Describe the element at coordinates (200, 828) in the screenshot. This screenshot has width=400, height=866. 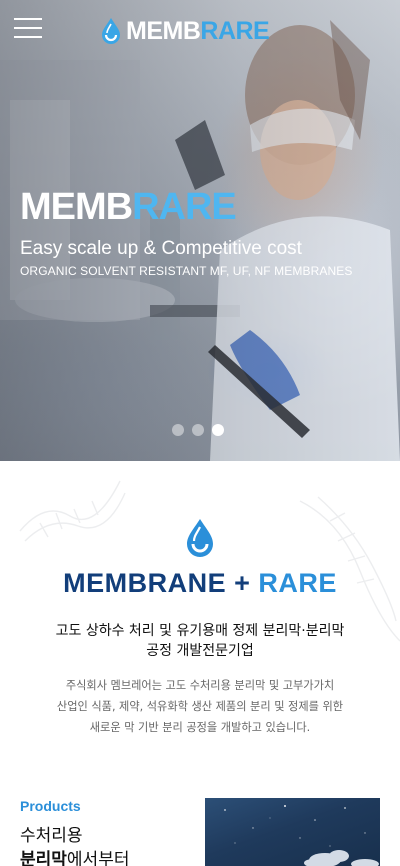
I see `products-section: Products 수처리용 분리막에서부터` at that location.